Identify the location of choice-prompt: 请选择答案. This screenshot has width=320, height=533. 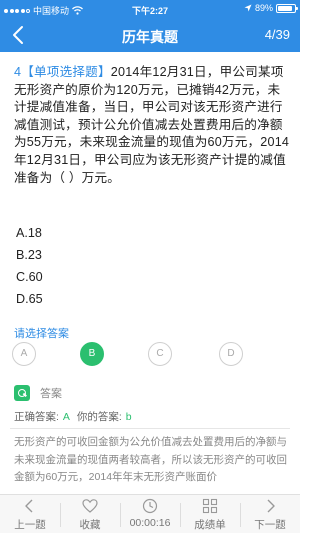
(41, 334).